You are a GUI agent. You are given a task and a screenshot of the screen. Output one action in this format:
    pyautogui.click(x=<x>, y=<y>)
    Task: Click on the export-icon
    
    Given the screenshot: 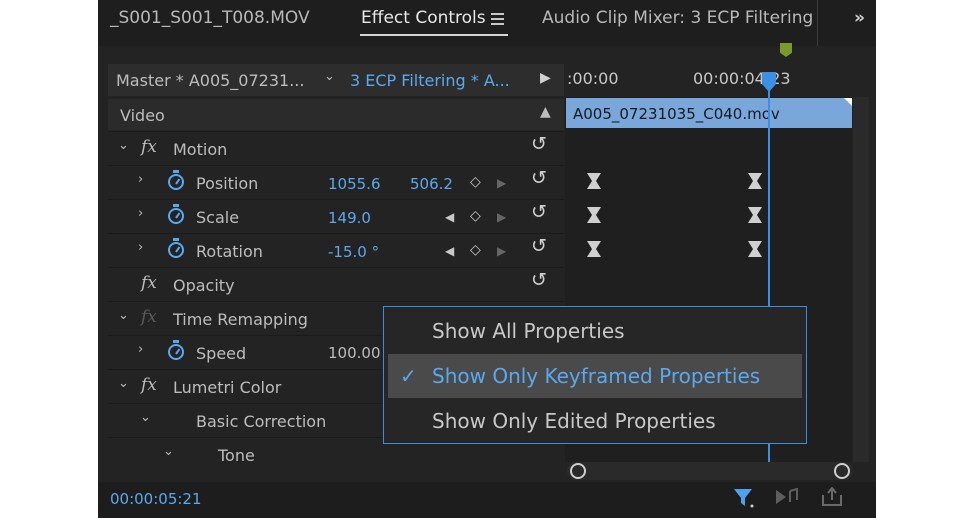 What is the action you would take?
    pyautogui.click(x=832, y=497)
    